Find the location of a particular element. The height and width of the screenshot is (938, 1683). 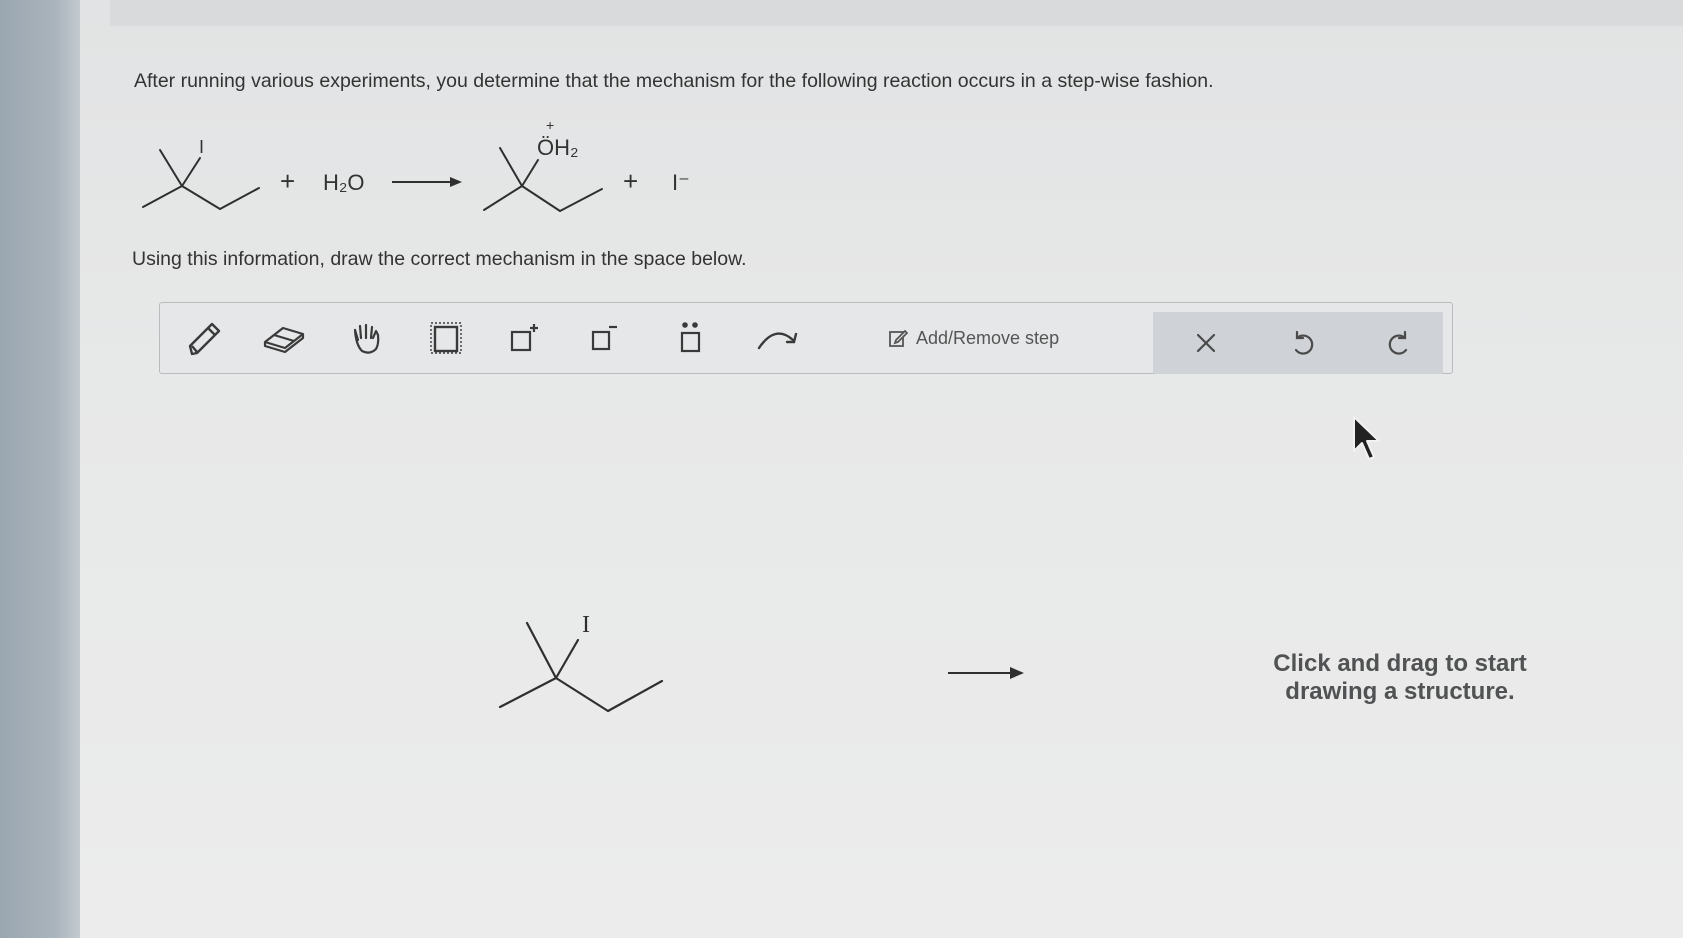

redo-icon is located at coordinates (1398, 342).